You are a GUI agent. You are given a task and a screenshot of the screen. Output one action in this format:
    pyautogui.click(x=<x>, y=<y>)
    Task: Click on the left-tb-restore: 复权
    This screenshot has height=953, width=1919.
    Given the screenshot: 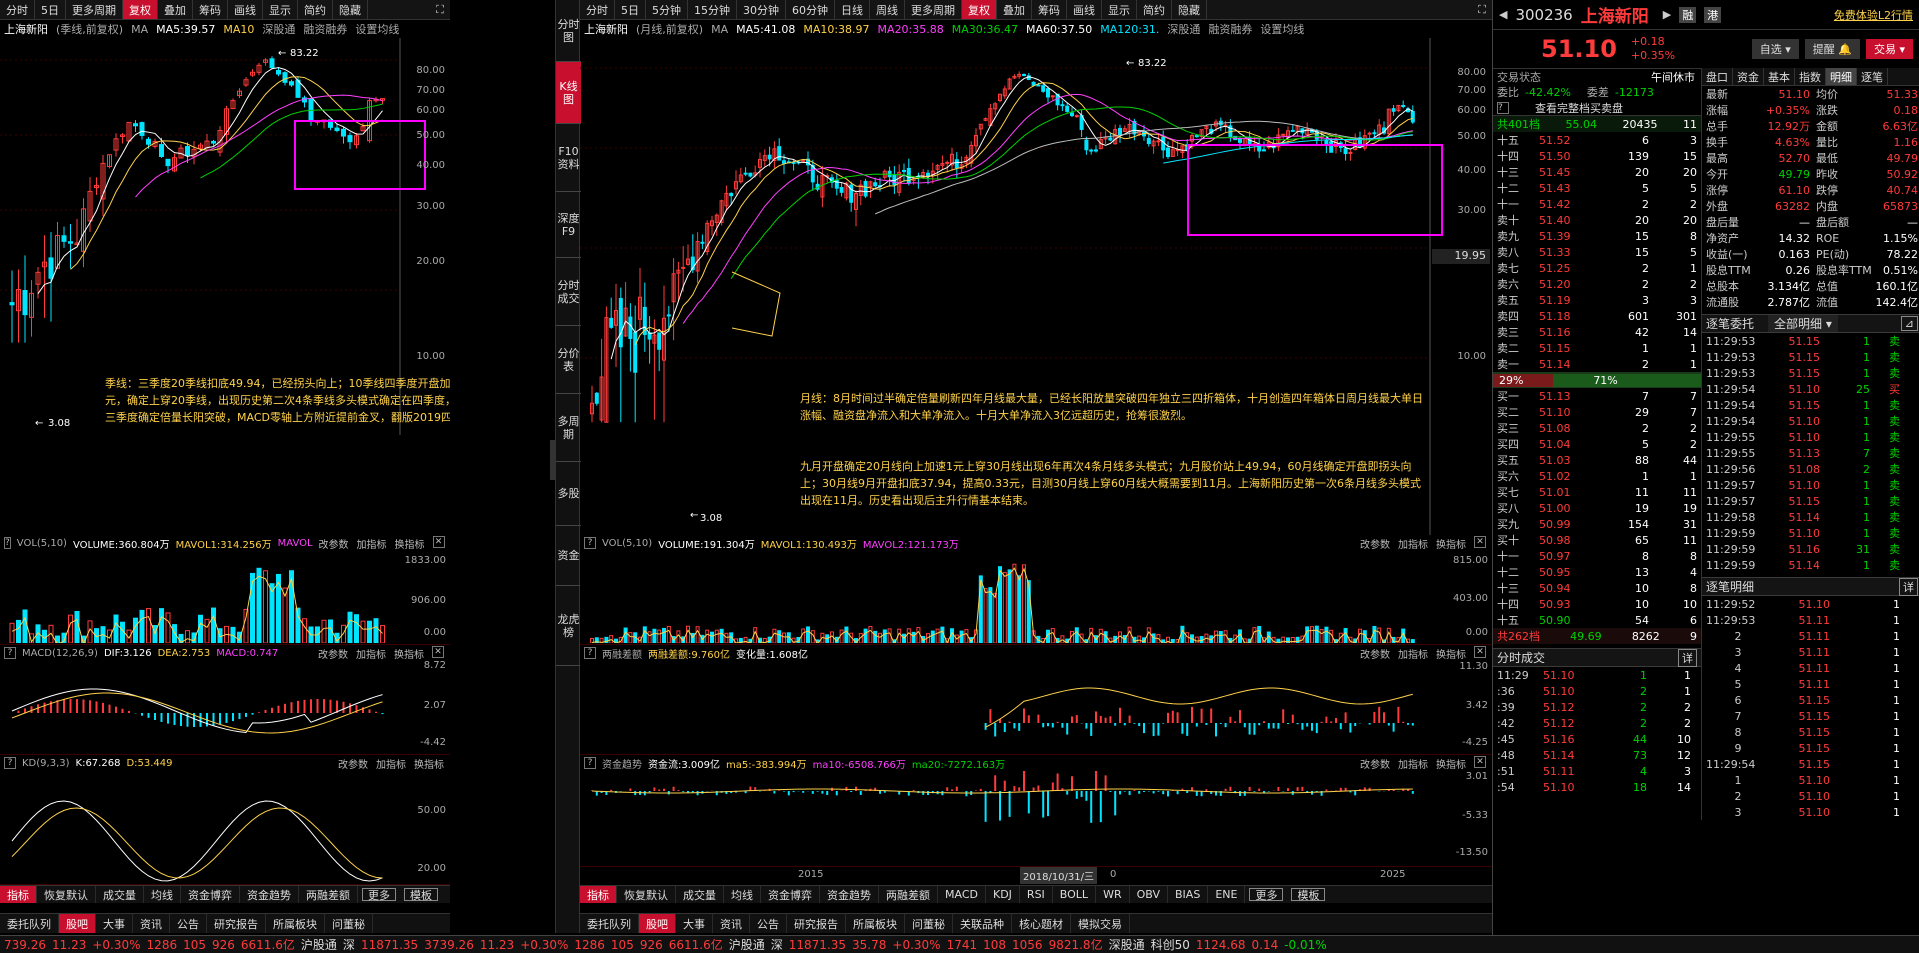 What is the action you would take?
    pyautogui.click(x=140, y=9)
    